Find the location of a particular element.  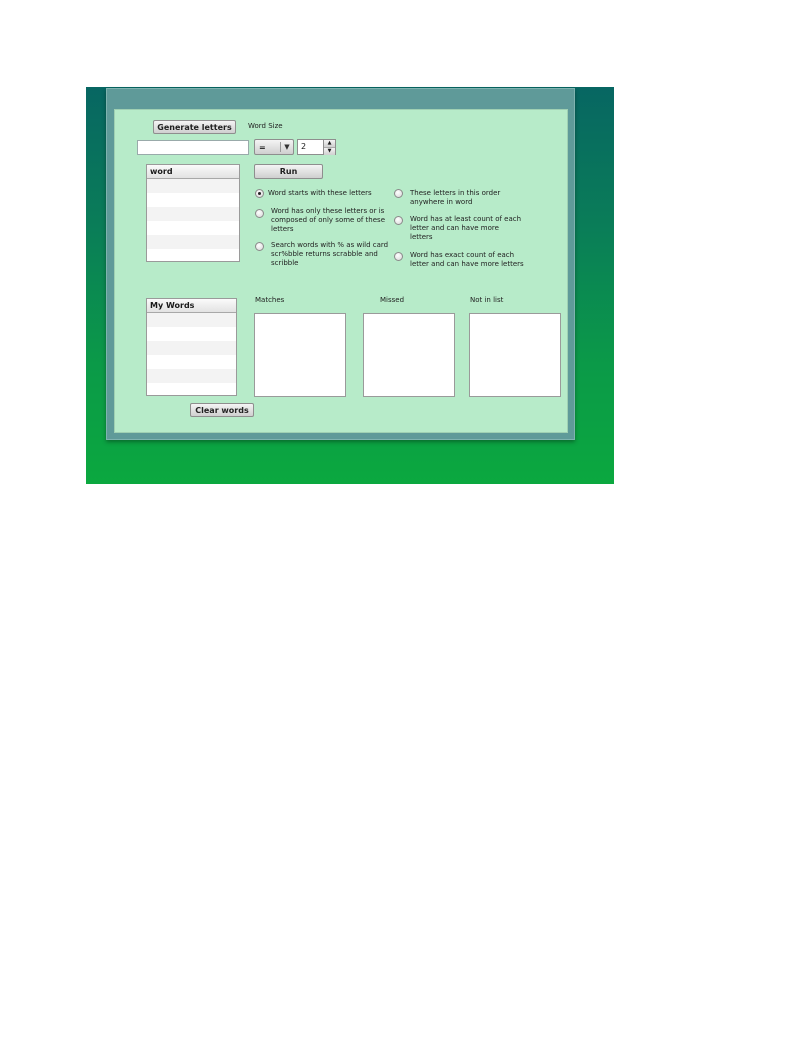

my-words-list: My Words is located at coordinates (191, 347).